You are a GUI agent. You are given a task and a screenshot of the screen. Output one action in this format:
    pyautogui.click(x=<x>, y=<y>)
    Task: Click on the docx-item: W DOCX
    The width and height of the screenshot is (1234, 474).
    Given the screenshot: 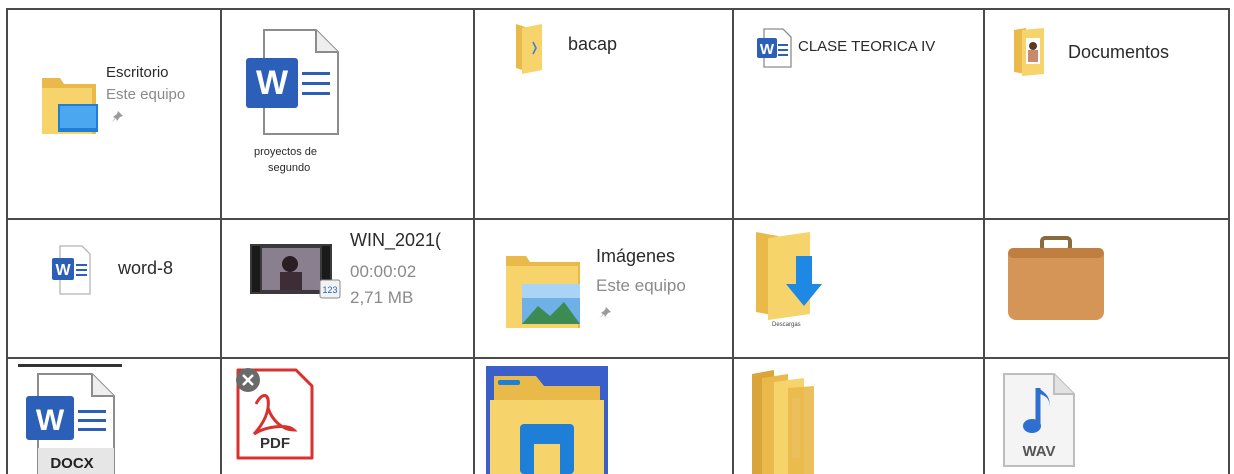 What is the action you would take?
    pyautogui.click(x=73, y=419)
    